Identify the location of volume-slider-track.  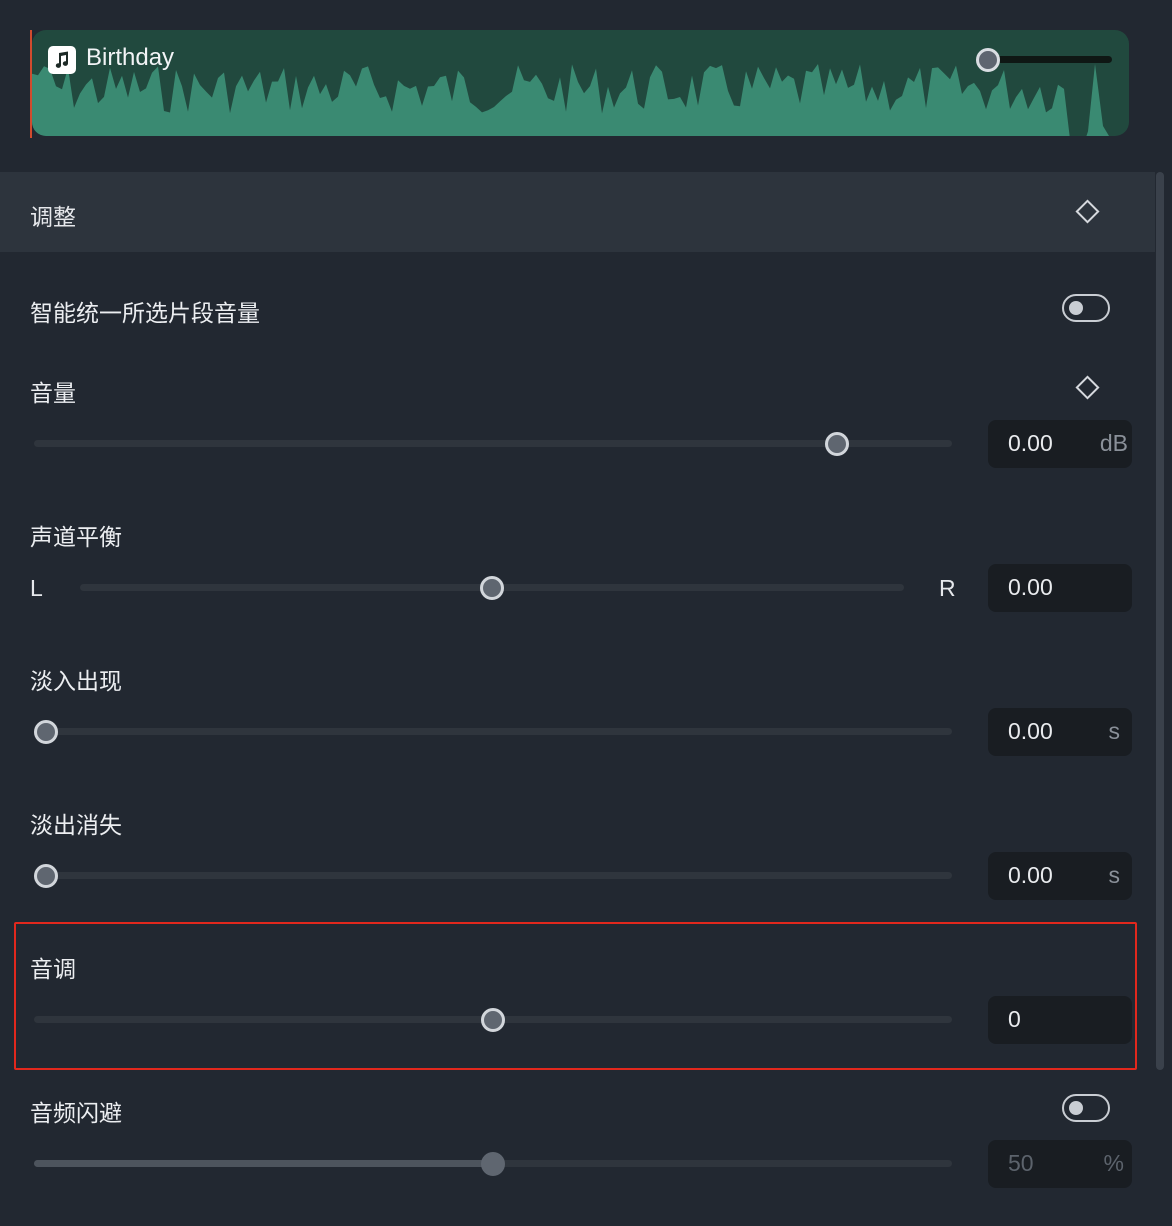
(493, 443).